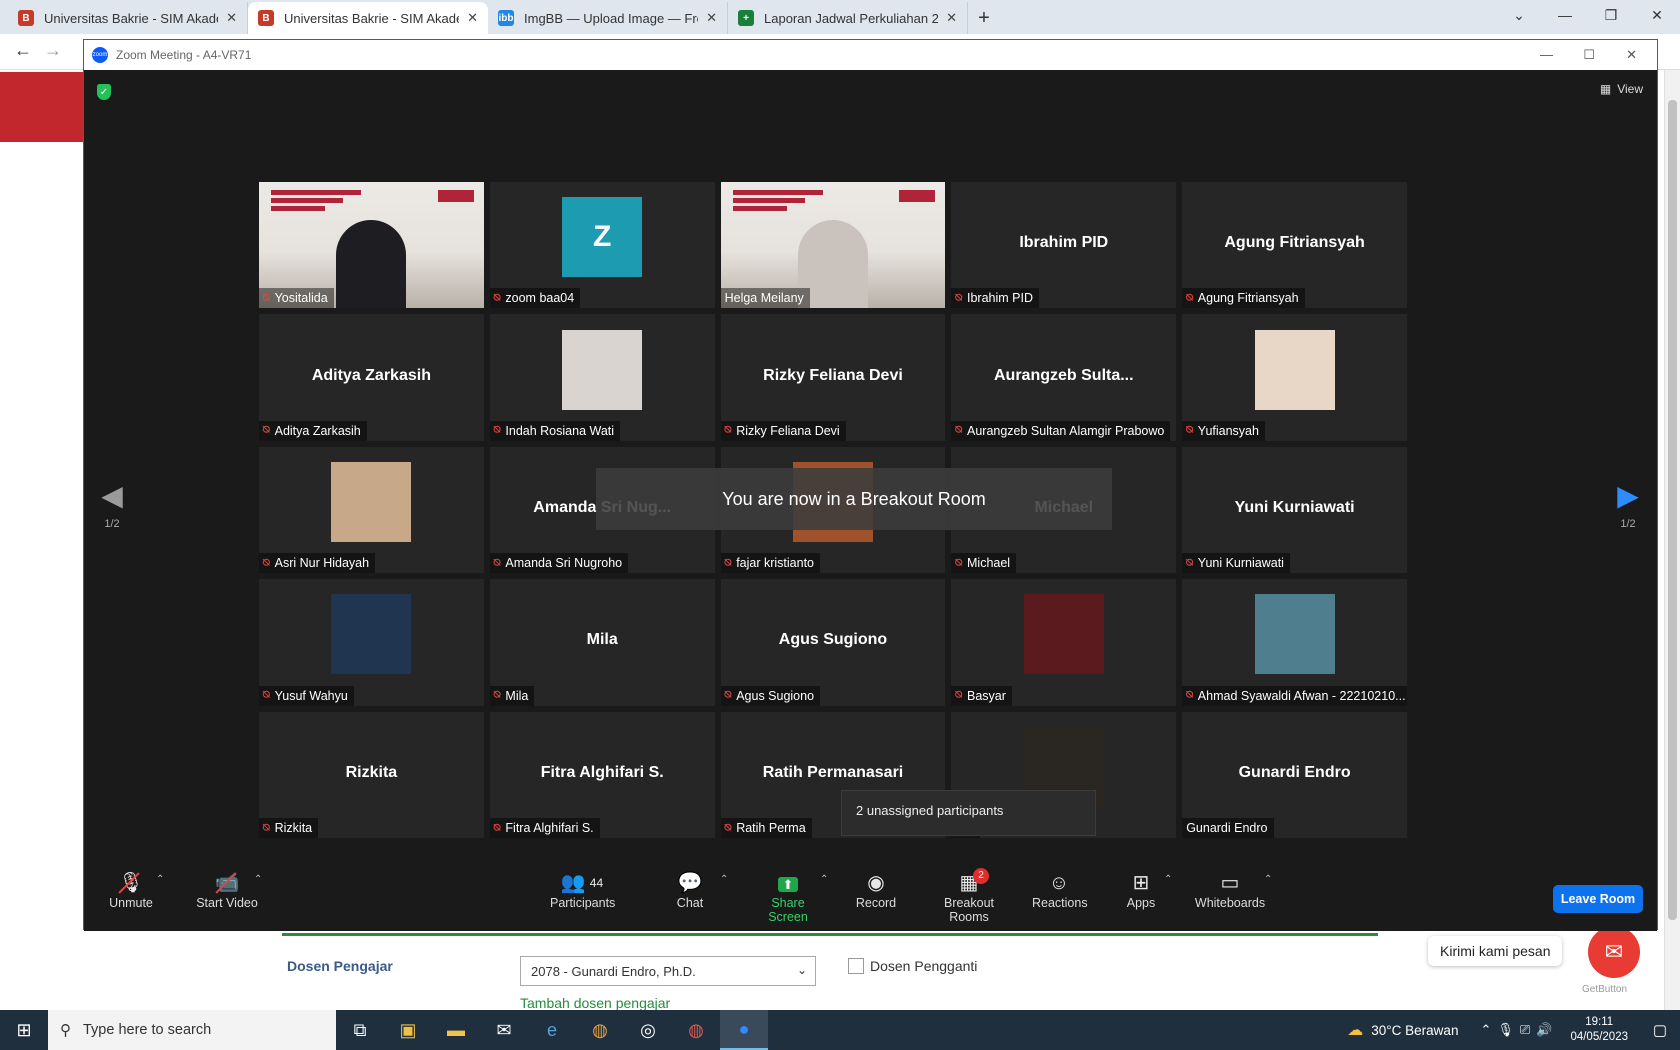 This screenshot has width=1680, height=1050. Describe the element at coordinates (770, 563) in the screenshot. I see `participant-name-label: ⍉ fajar kristianto` at that location.